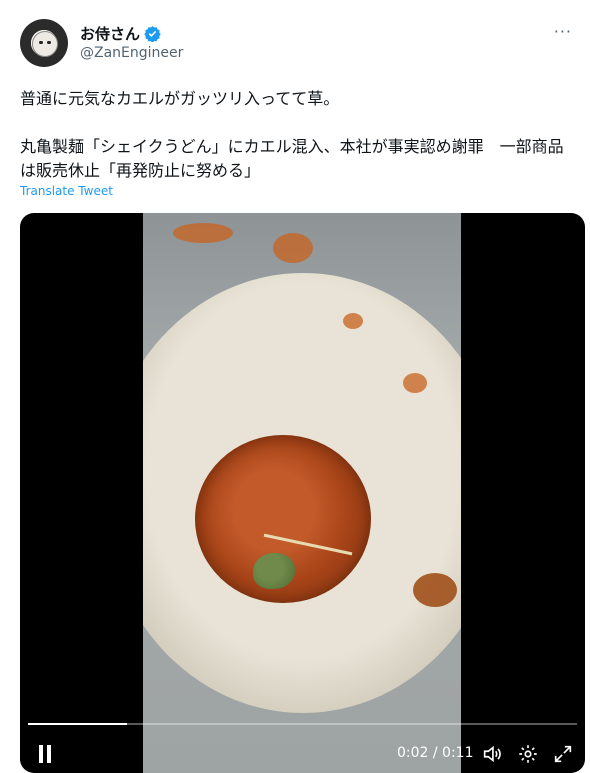 The image size is (590, 773). I want to click on avatar, so click(44, 43).